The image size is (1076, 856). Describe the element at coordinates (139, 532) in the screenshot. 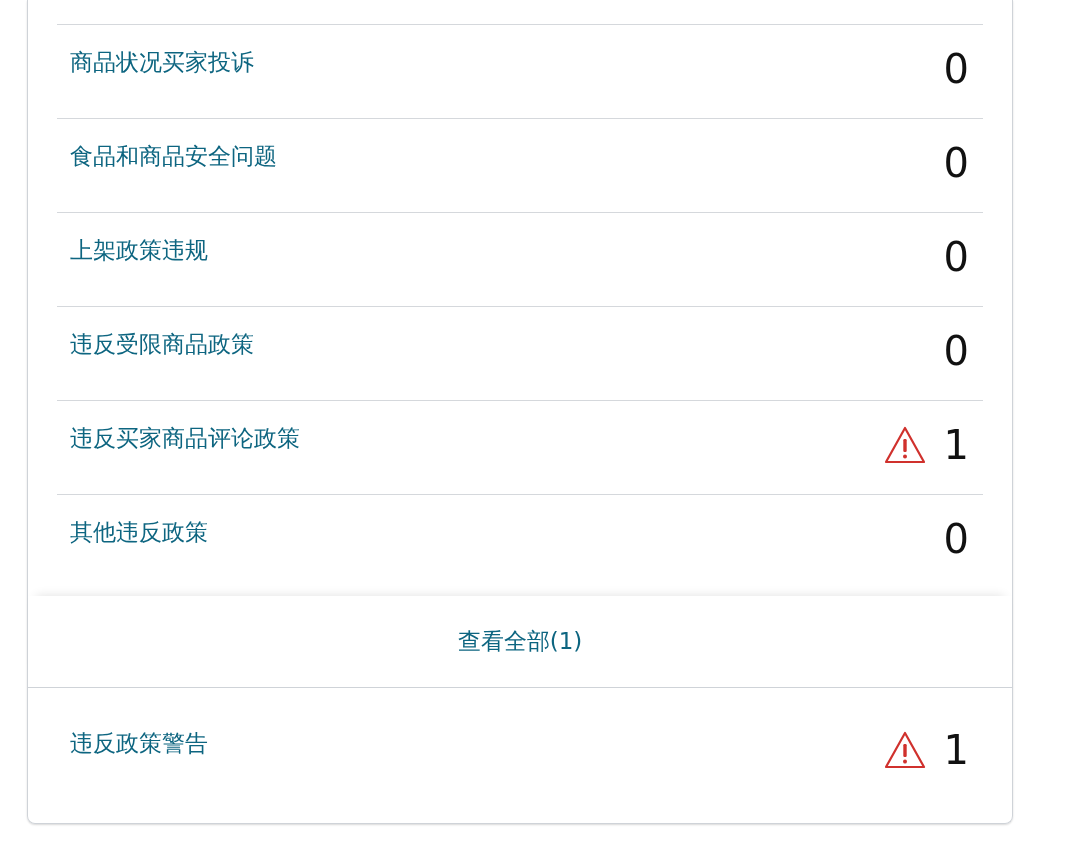

I see `category-link: 其他违反政策` at that location.